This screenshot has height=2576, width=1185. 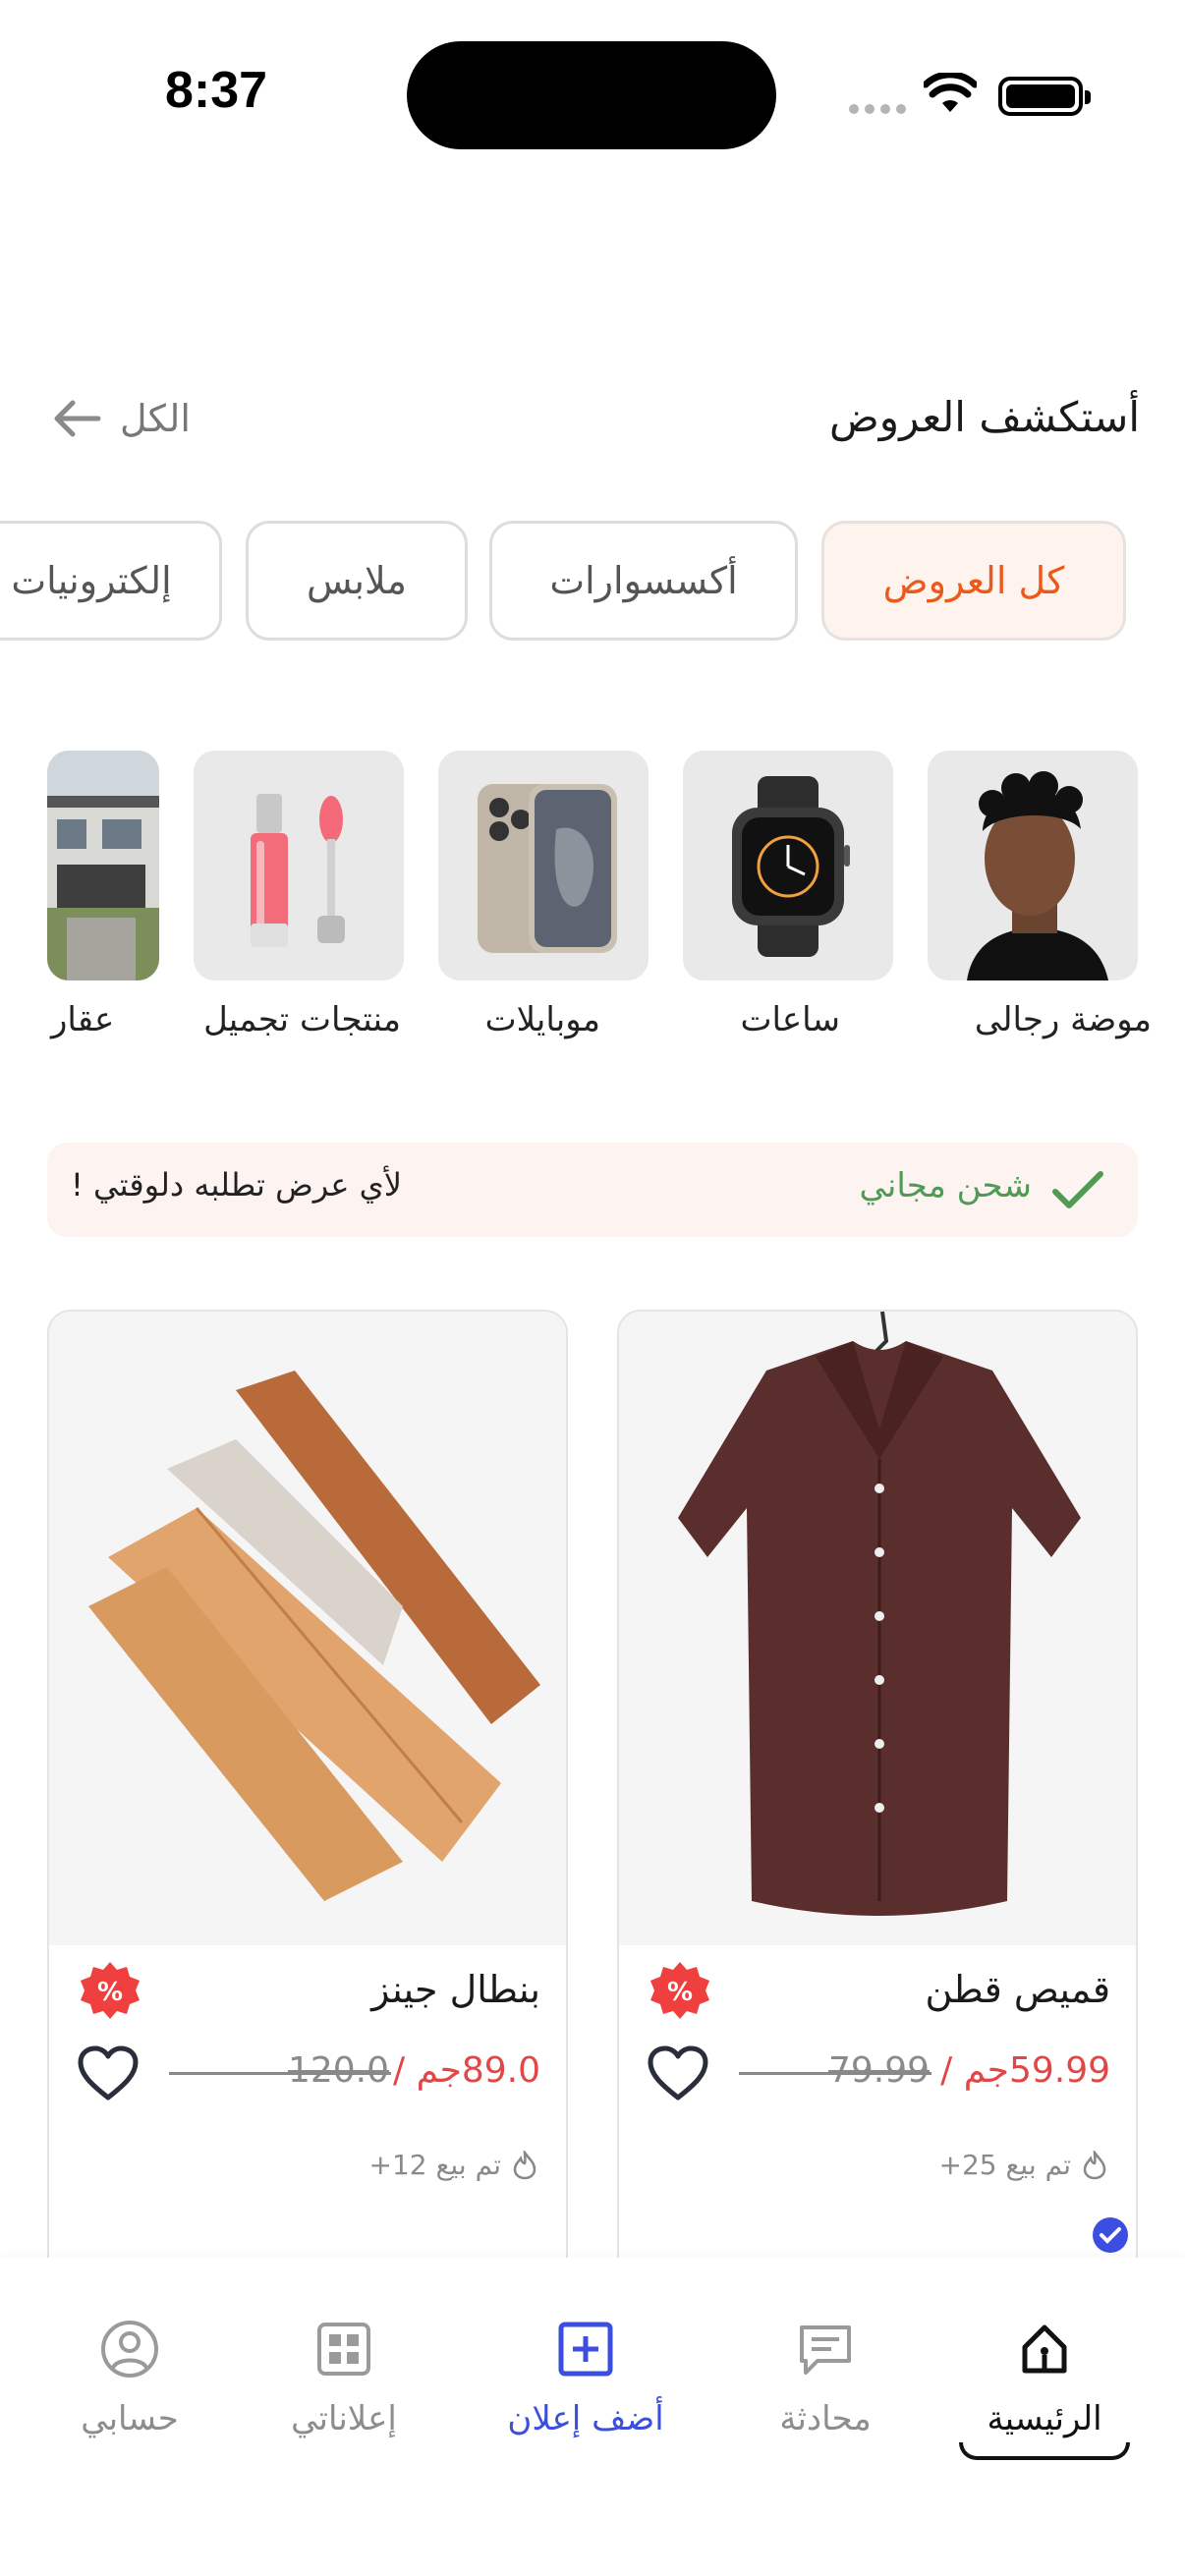 What do you see at coordinates (155, 418) in the screenshot?
I see `see-all-label: الكل` at bounding box center [155, 418].